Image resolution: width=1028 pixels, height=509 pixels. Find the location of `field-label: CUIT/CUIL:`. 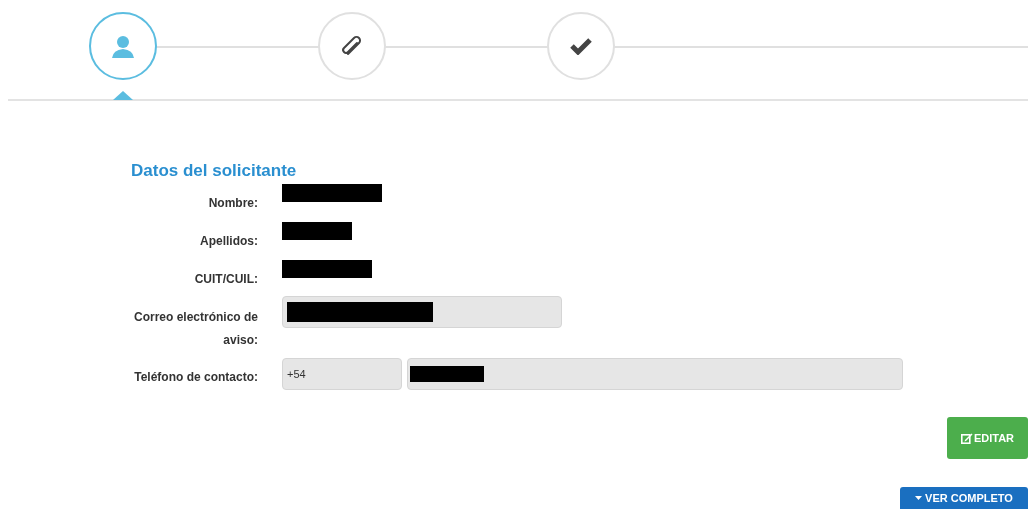

field-label: CUIT/CUIL: is located at coordinates (225, 279).